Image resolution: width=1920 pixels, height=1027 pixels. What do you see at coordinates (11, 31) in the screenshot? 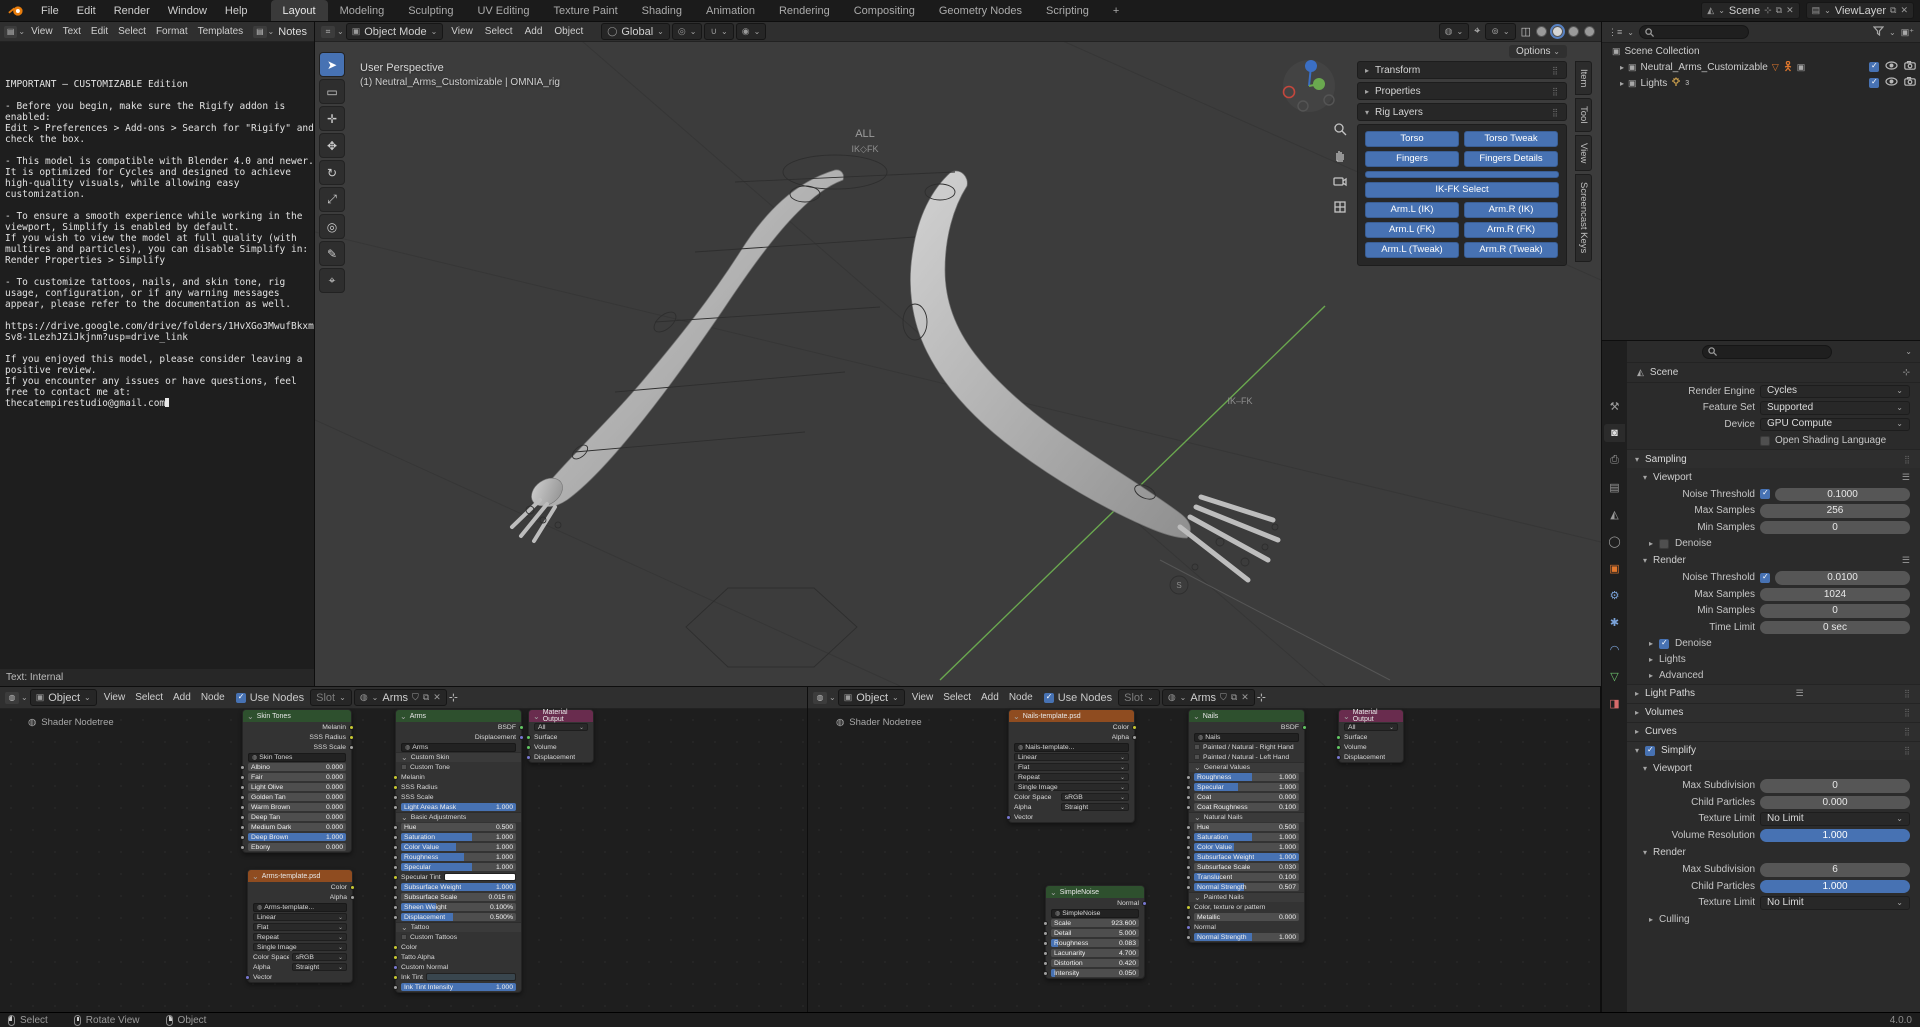
I see `editor-type-icon: ▤` at bounding box center [11, 31].